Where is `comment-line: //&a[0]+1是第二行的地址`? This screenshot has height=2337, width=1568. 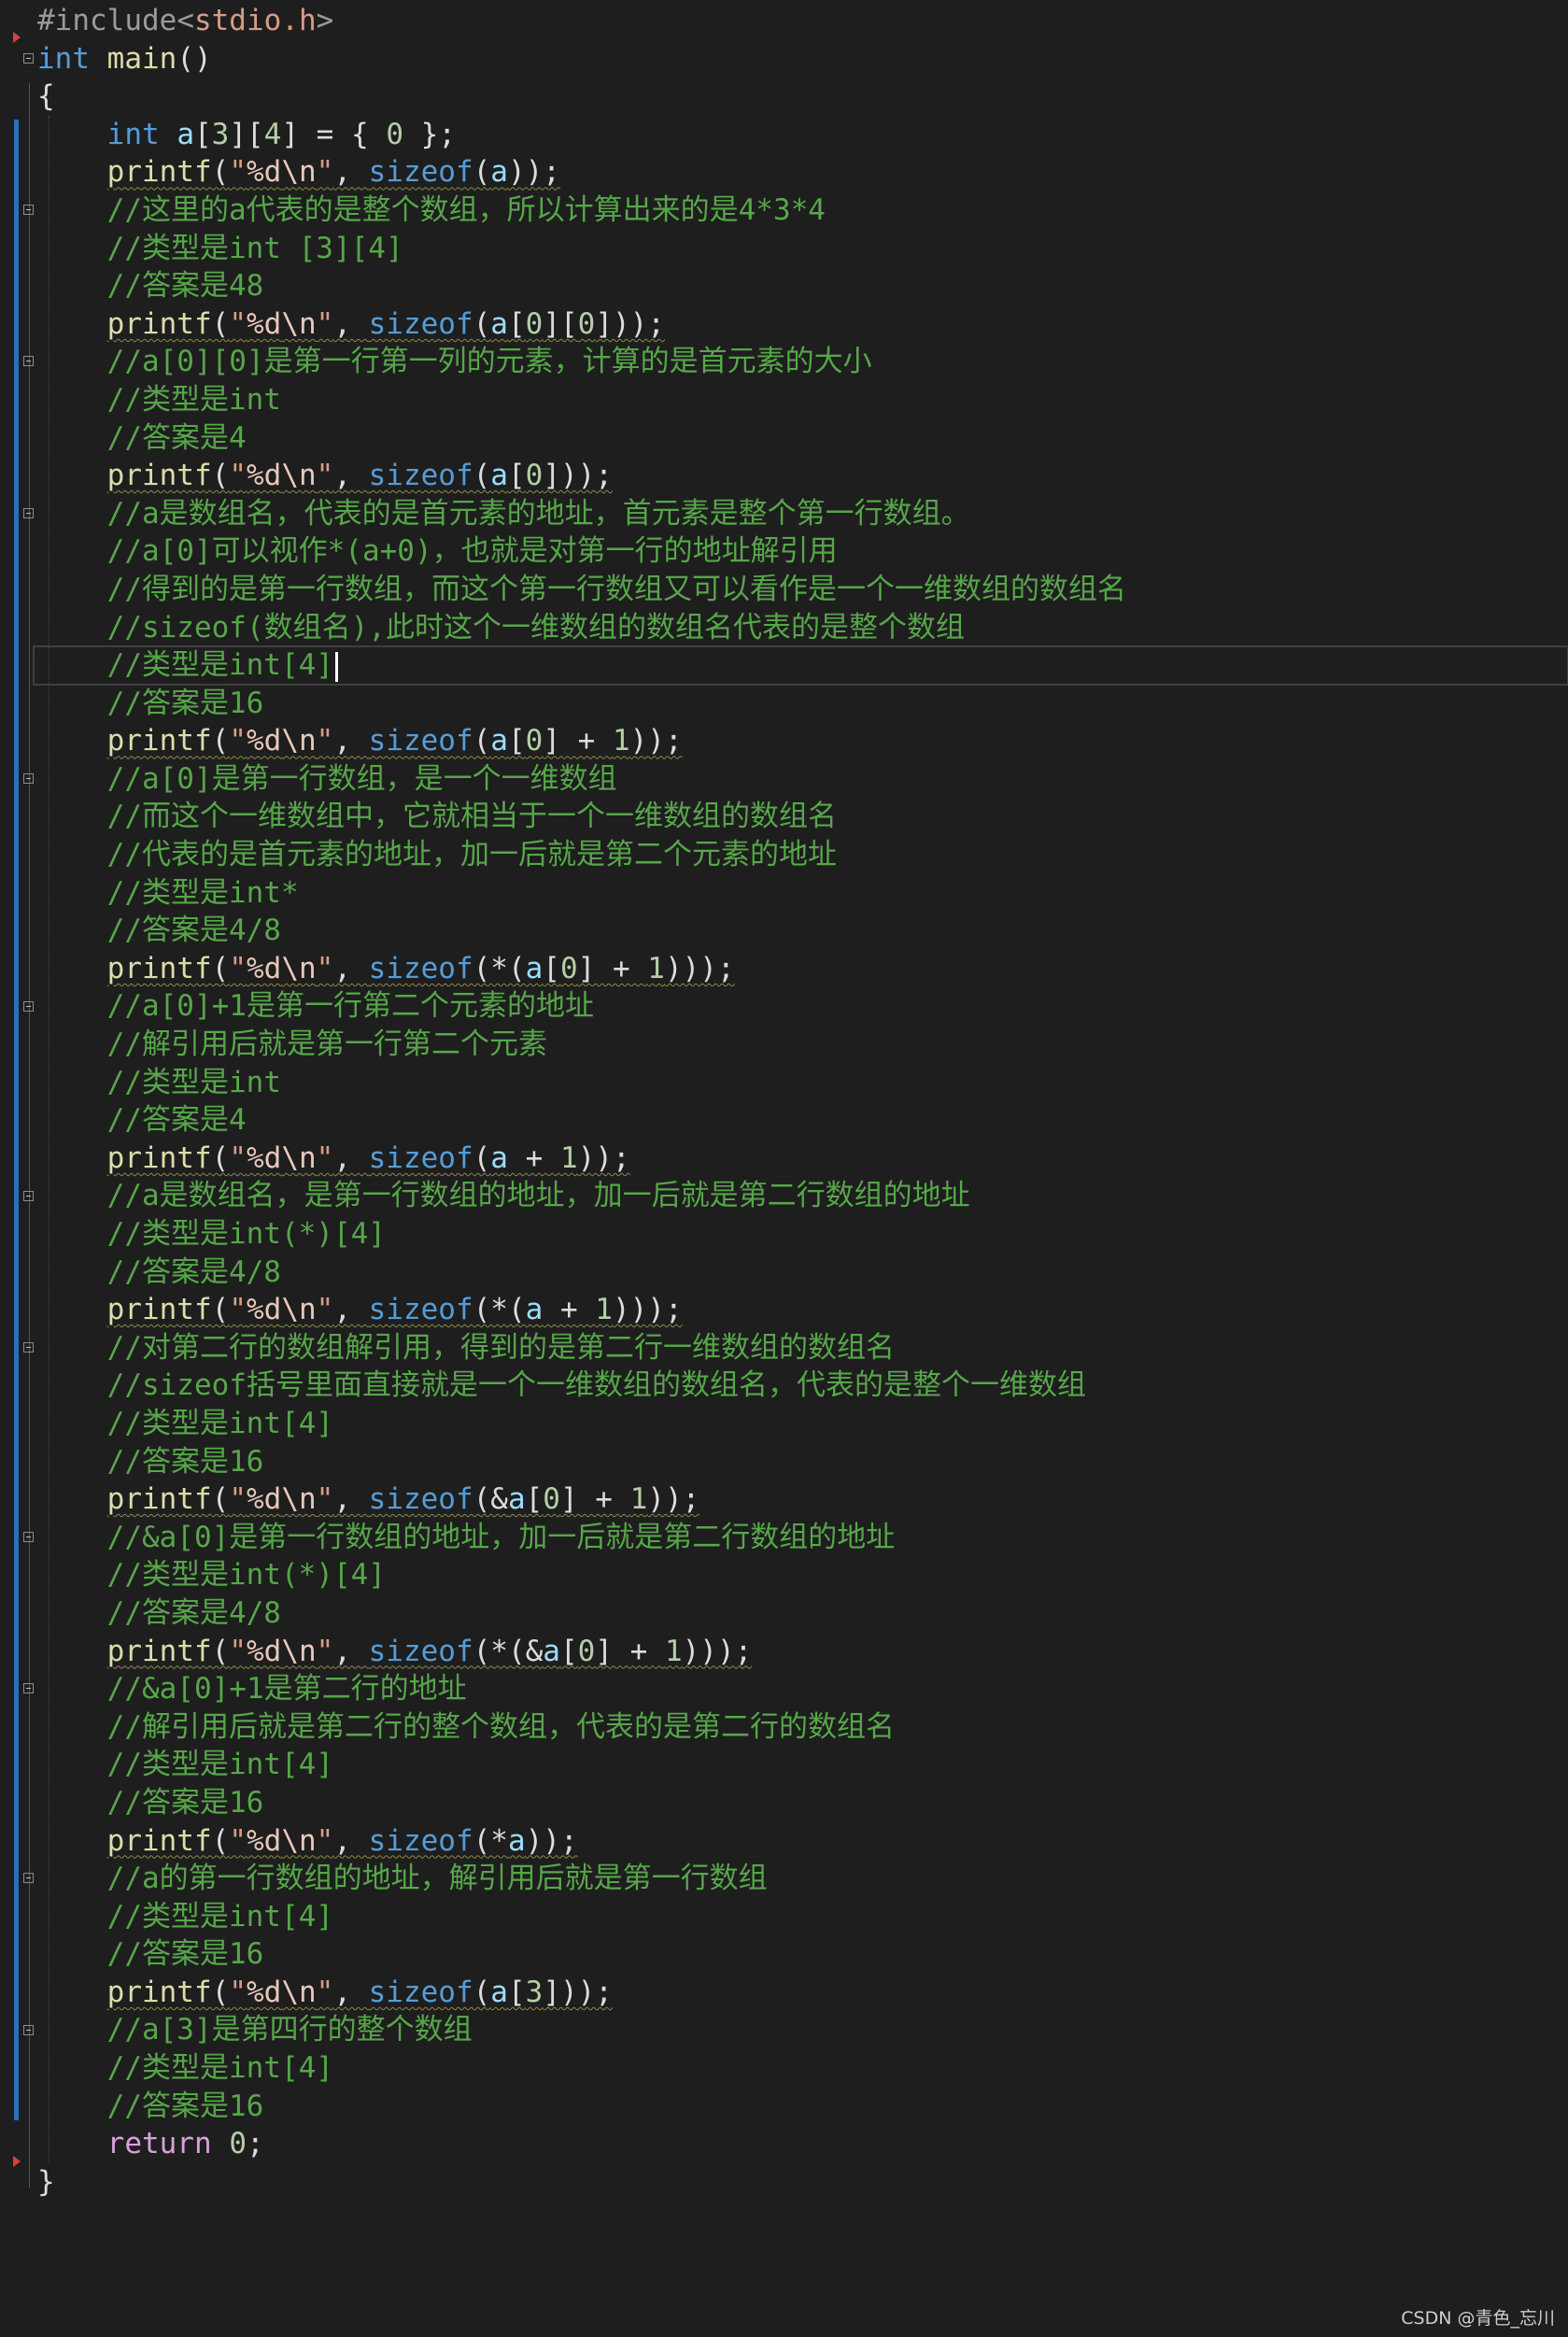
comment-line: //&a[0]+1是第二行的地址 is located at coordinates (802, 1689).